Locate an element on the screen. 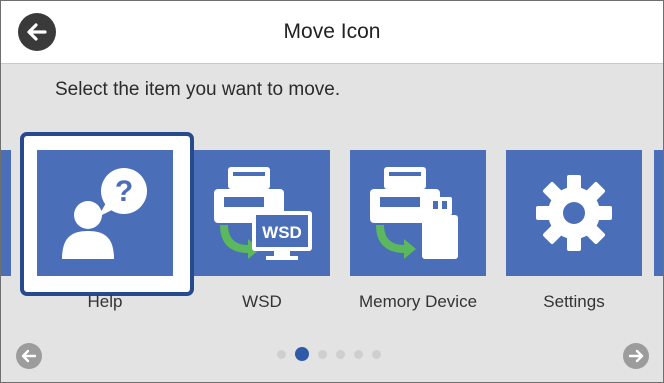 This screenshot has height=383, width=664. next-page-button is located at coordinates (636, 356).